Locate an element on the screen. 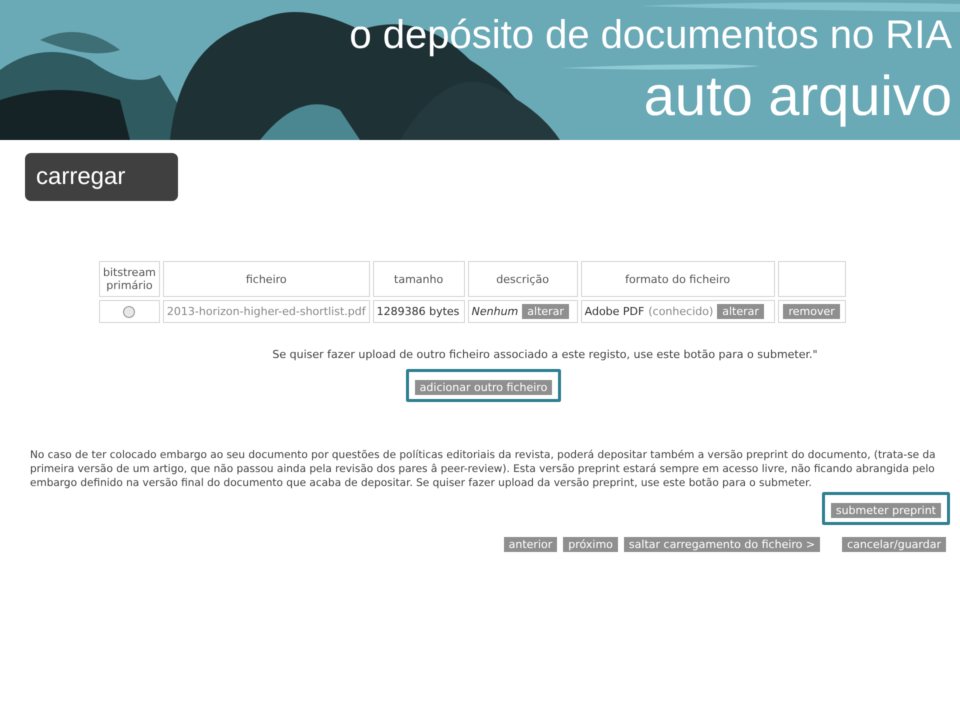 The width and height of the screenshot is (960, 720). column-header: tamanho is located at coordinates (418, 279).